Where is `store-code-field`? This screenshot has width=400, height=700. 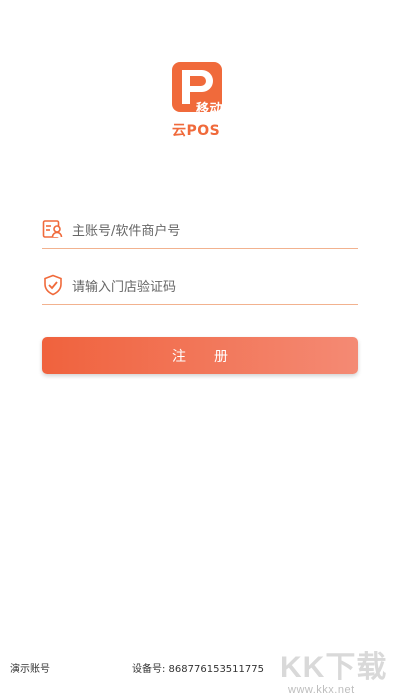
store-code-field is located at coordinates (200, 287).